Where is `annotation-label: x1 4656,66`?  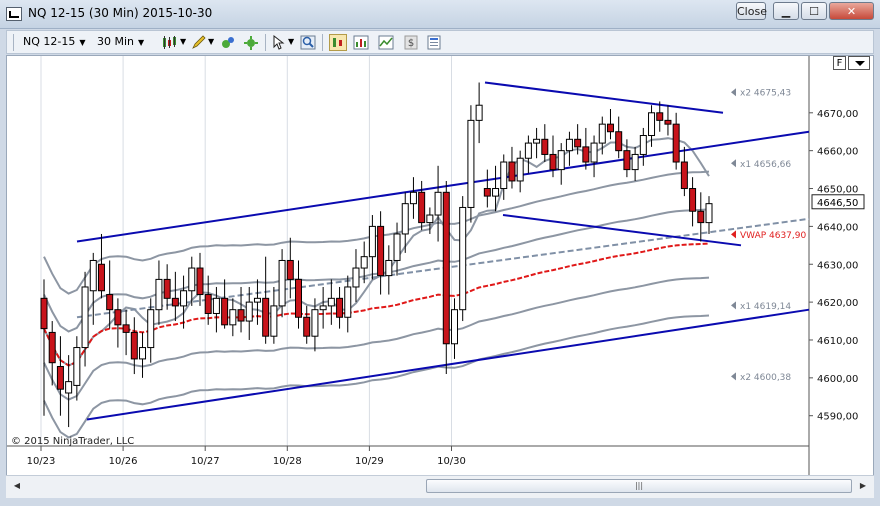
annotation-label: x1 4656,66 is located at coordinates (765, 165).